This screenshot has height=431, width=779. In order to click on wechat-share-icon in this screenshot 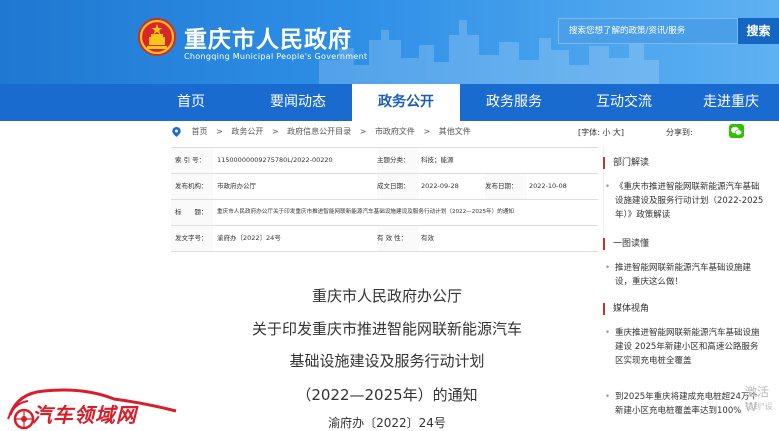, I will do `click(736, 131)`.